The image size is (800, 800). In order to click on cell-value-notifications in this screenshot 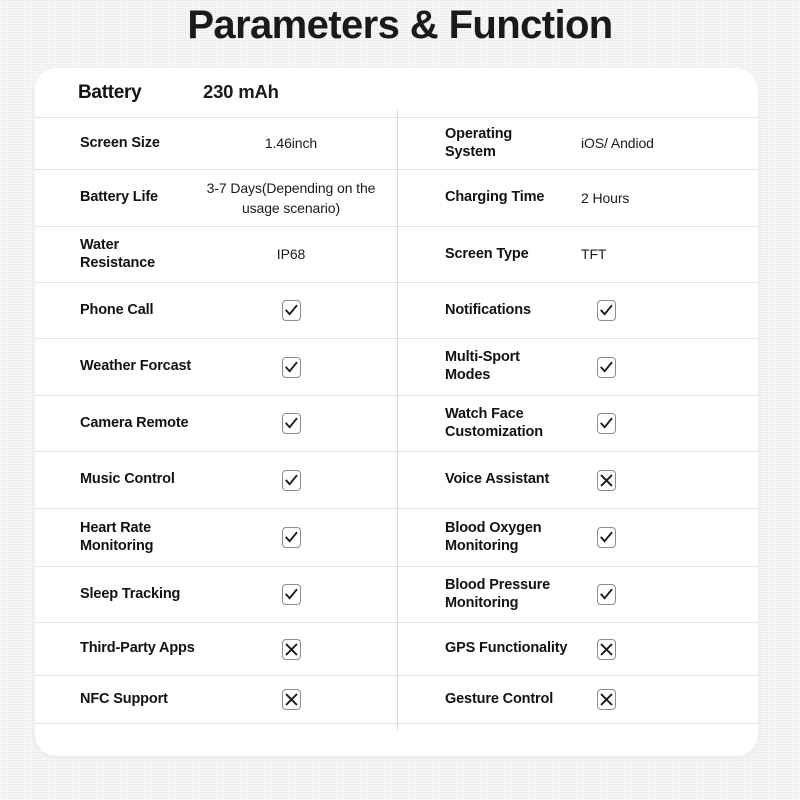, I will do `click(654, 310)`.